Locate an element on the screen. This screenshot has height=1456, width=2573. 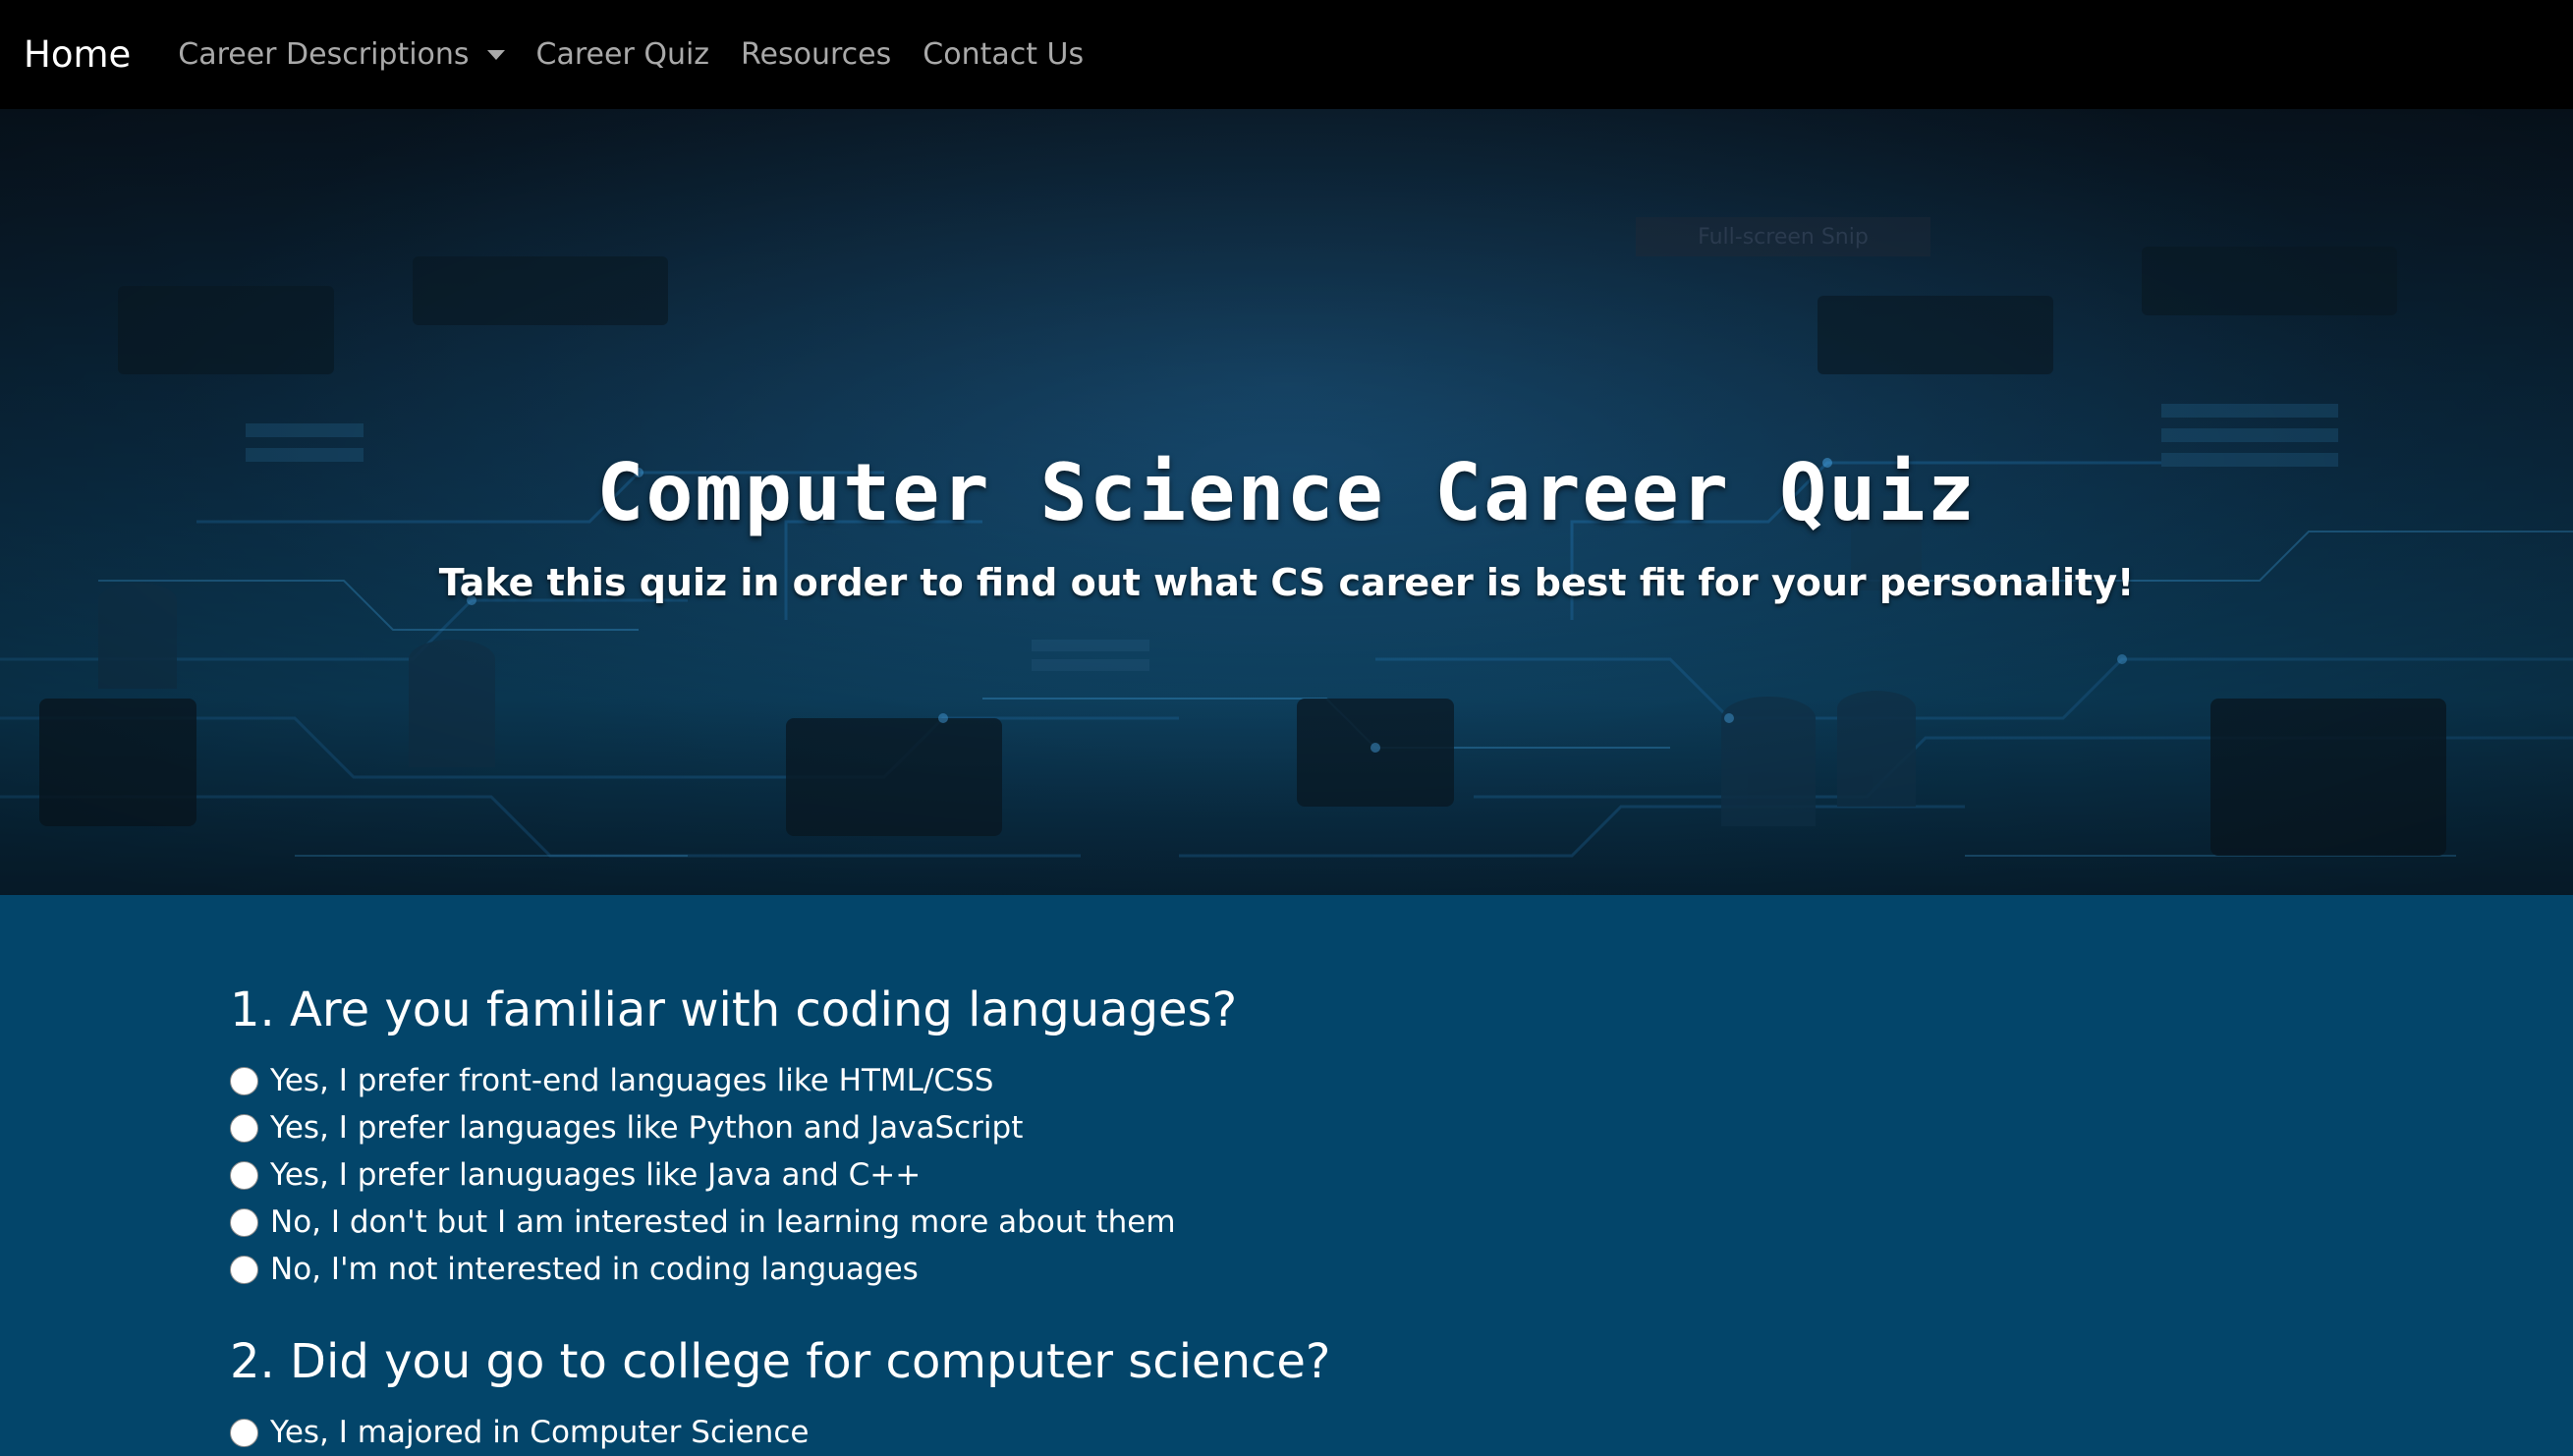
page-title: Computer Science Career Quiz is located at coordinates (1286, 492).